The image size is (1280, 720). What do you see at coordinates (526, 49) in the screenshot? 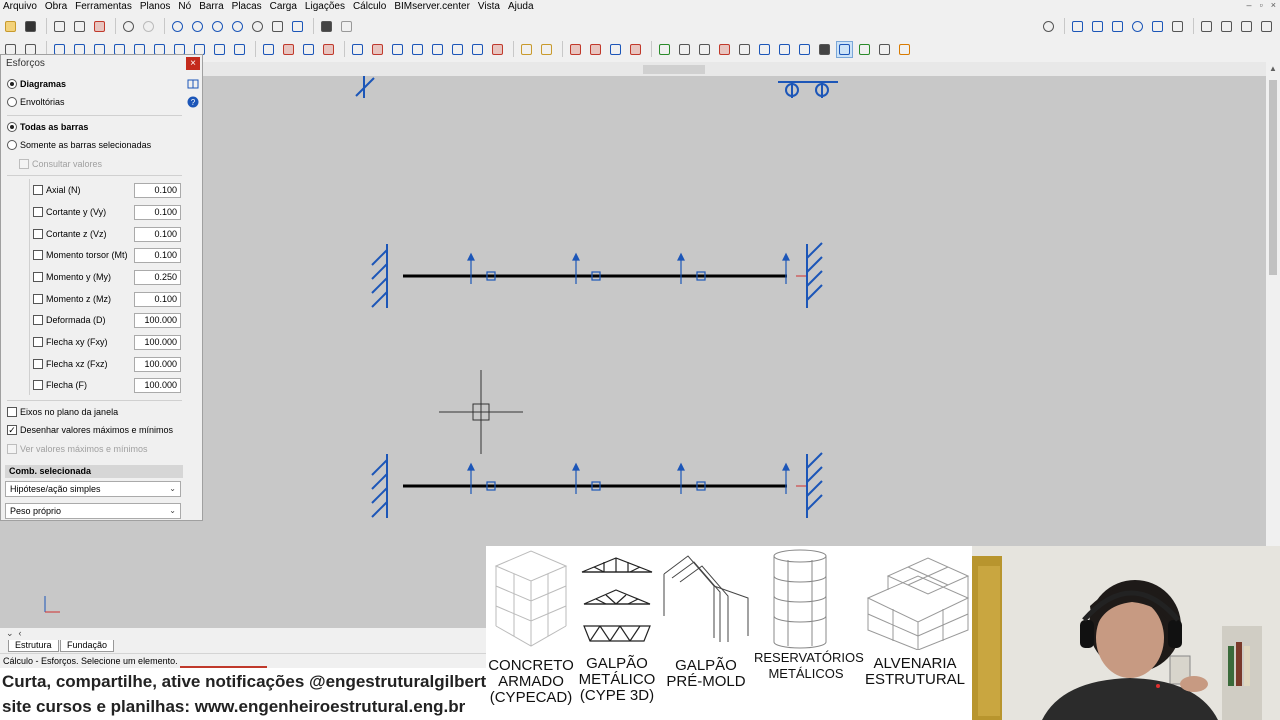
I see `panel-tool-icon` at bounding box center [526, 49].